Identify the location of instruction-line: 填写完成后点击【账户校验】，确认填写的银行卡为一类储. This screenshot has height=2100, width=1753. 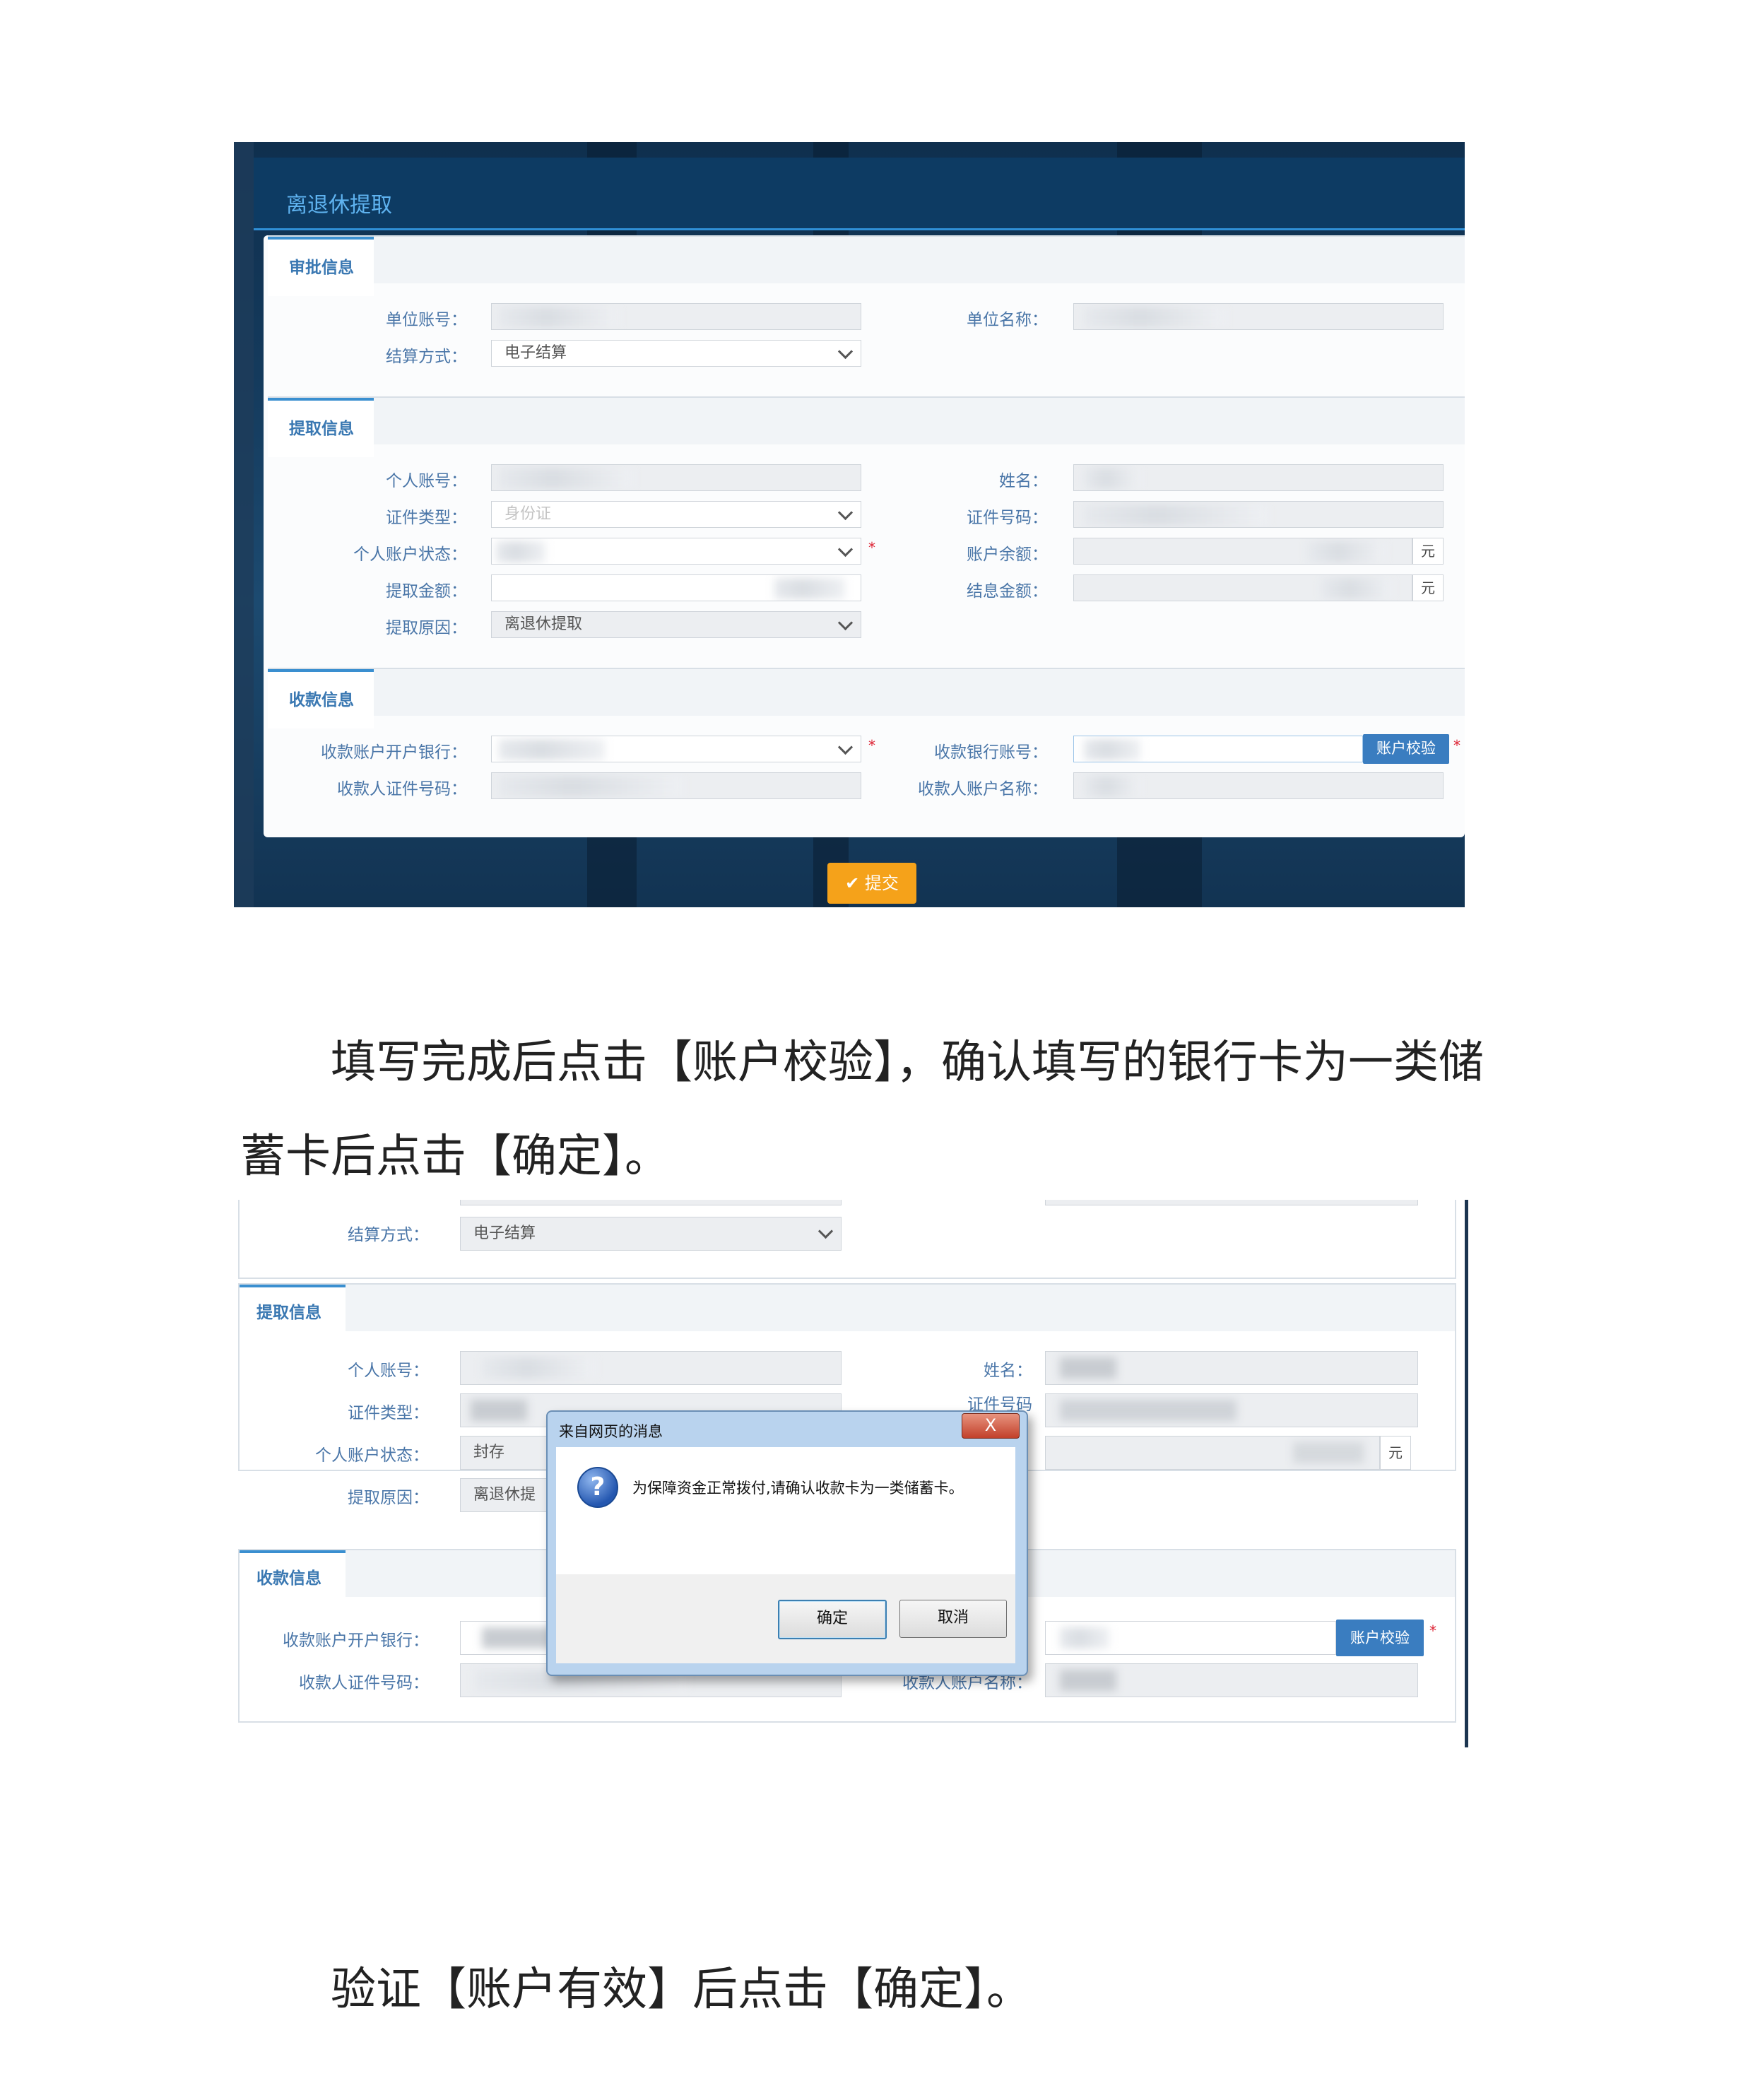
(907, 1063).